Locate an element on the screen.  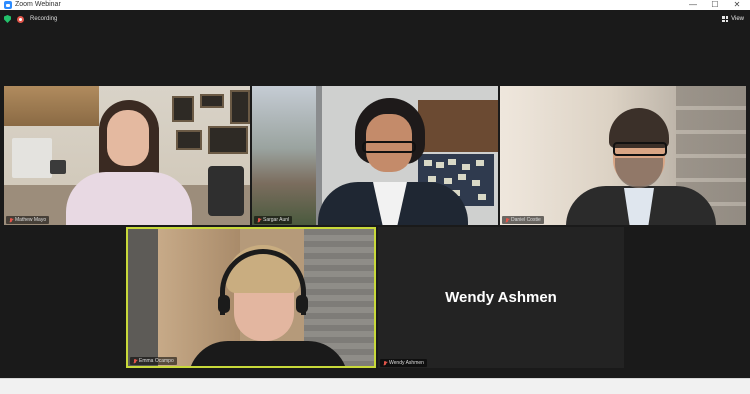
participant-name: Wendy Ashmen is located at coordinates (406, 363).